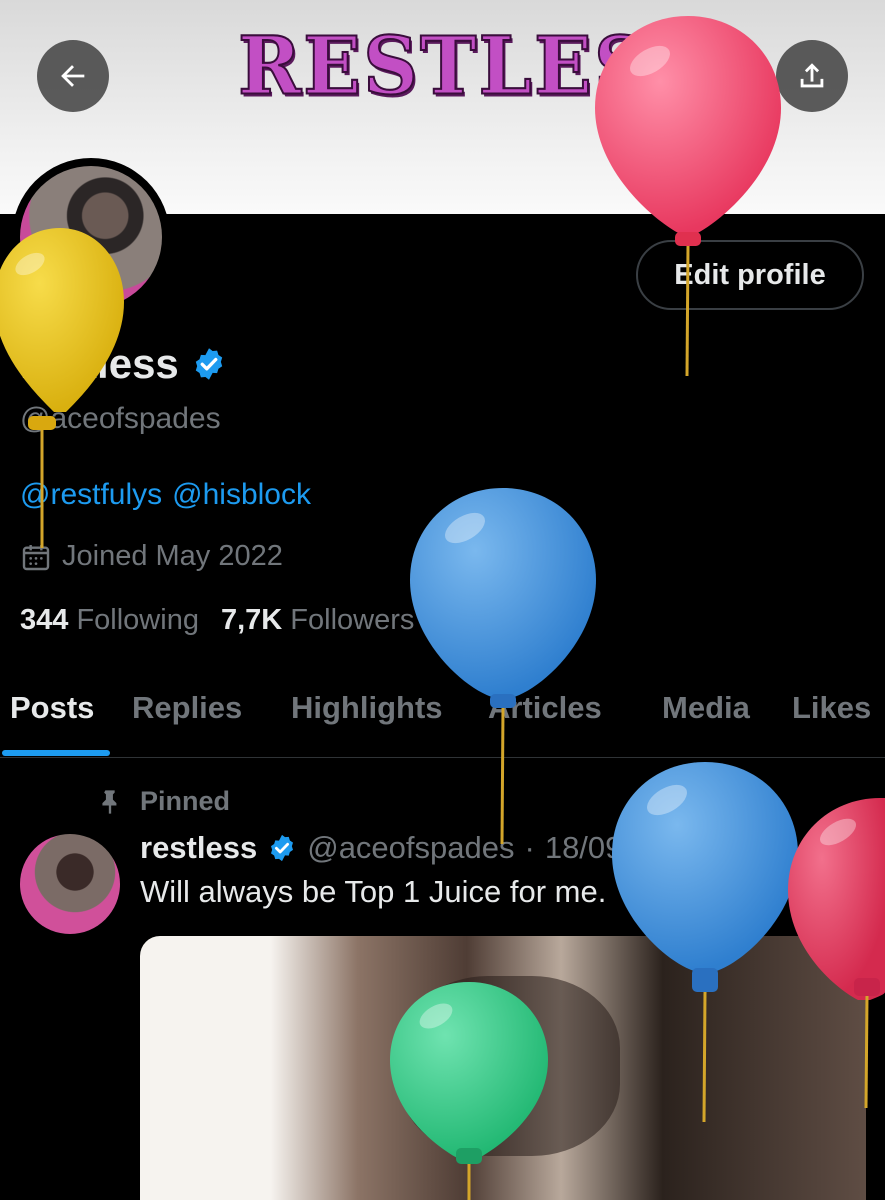  What do you see at coordinates (137, 620) in the screenshot?
I see `following-label: Following` at bounding box center [137, 620].